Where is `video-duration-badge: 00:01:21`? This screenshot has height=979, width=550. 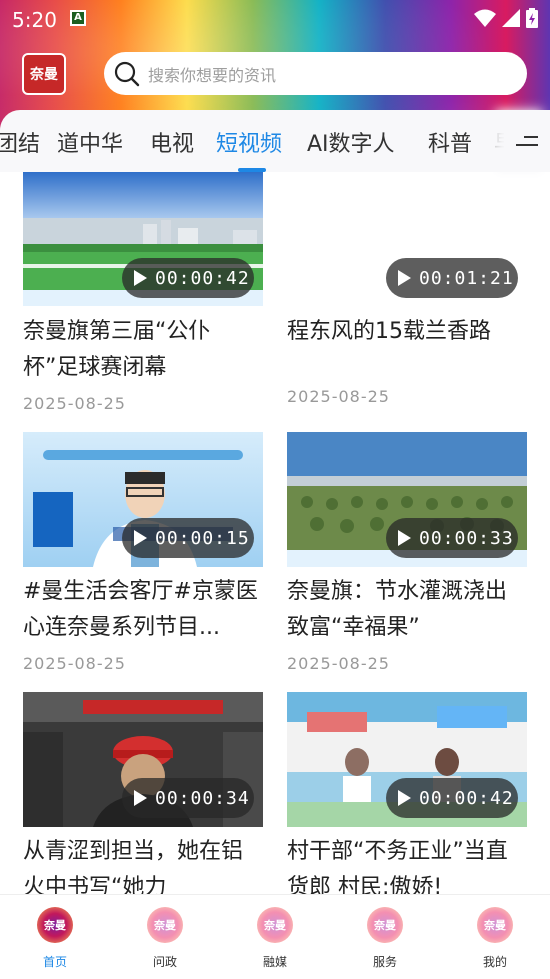 video-duration-badge: 00:01:21 is located at coordinates (452, 278).